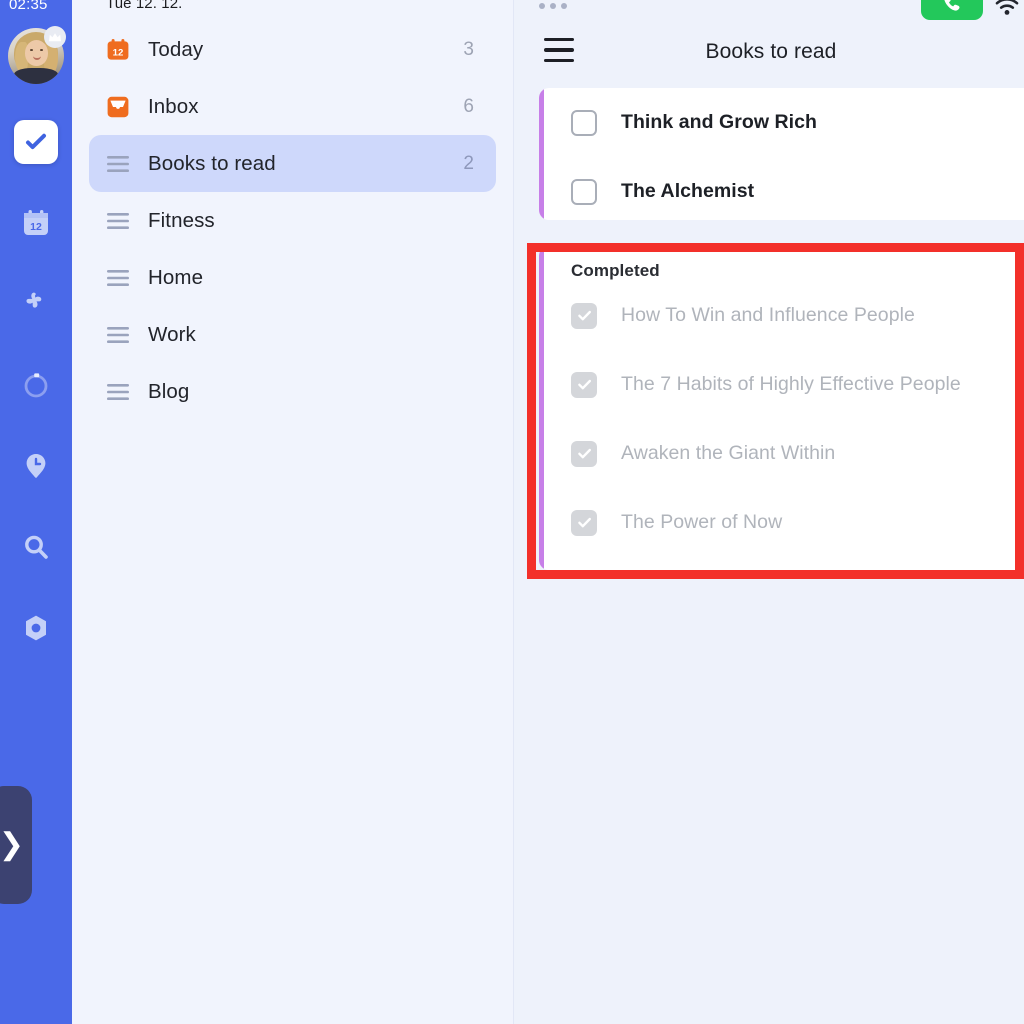 The image size is (1024, 1024). Describe the element at coordinates (768, 315) in the screenshot. I see `task-title: How To Win and Influence People` at that location.